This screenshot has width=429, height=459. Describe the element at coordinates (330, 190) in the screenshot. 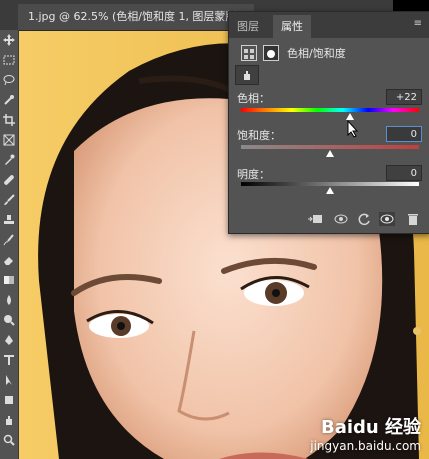

I see `lightness-slider-thumb` at that location.